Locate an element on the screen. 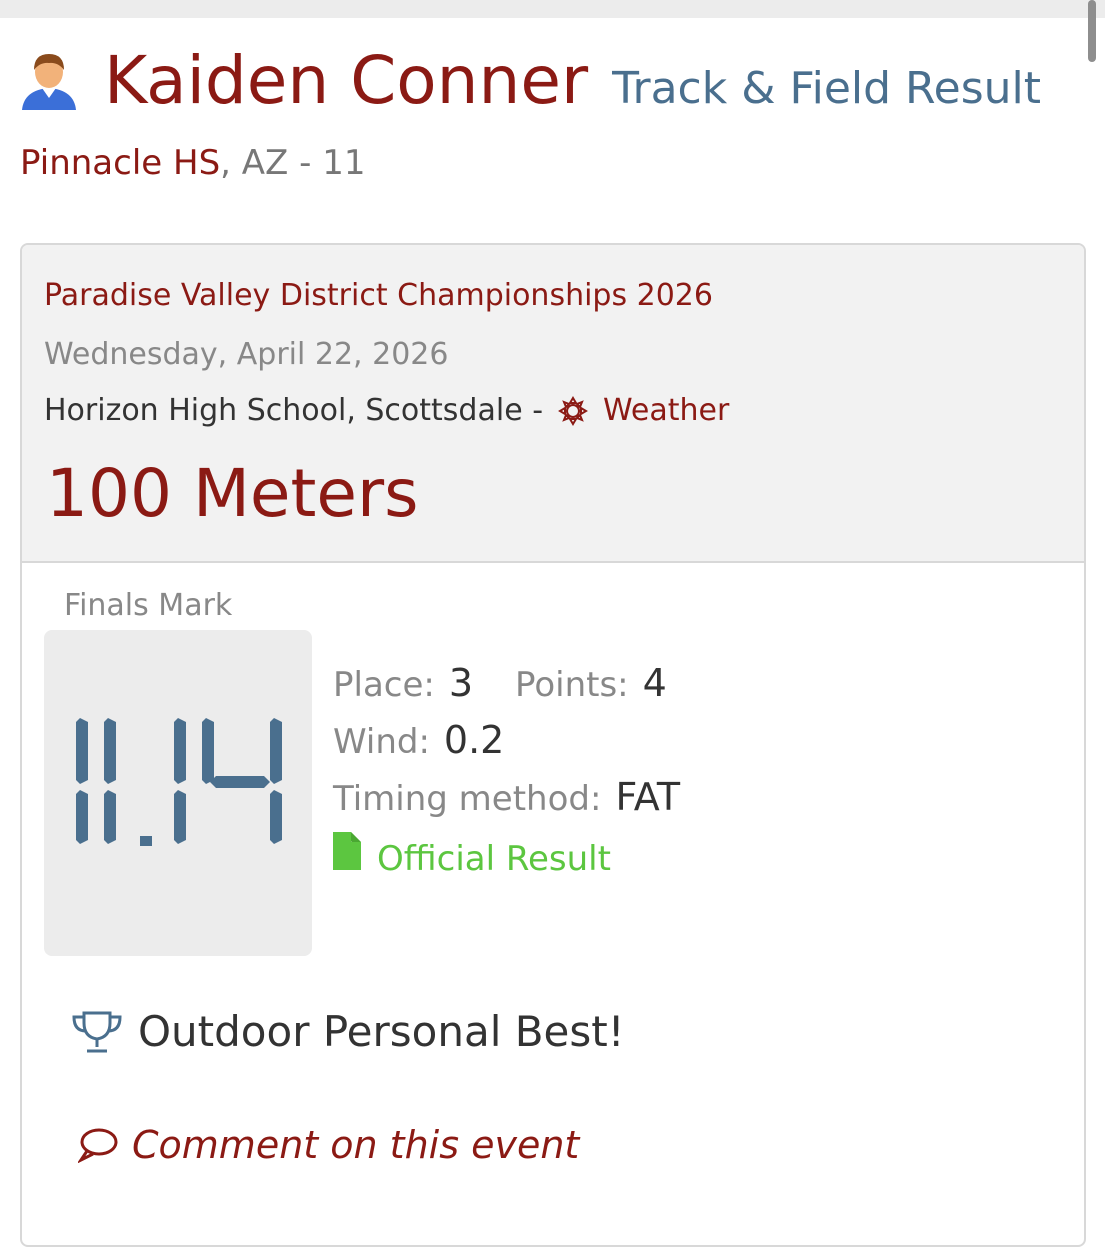 The width and height of the screenshot is (1105, 1247). scrollbar is located at coordinates (1092, 31).